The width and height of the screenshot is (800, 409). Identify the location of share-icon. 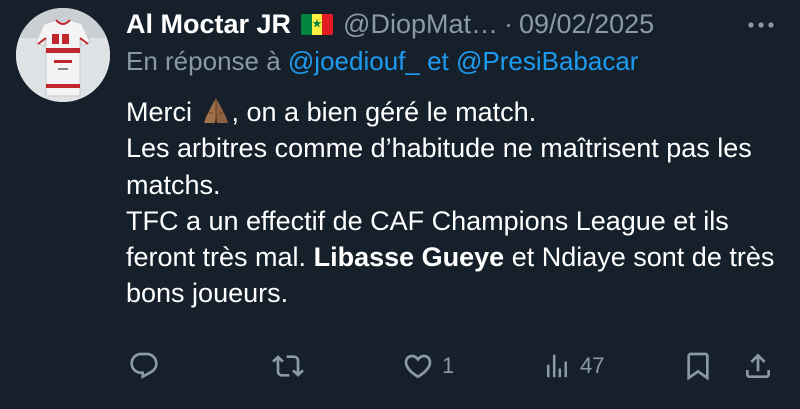
(758, 365).